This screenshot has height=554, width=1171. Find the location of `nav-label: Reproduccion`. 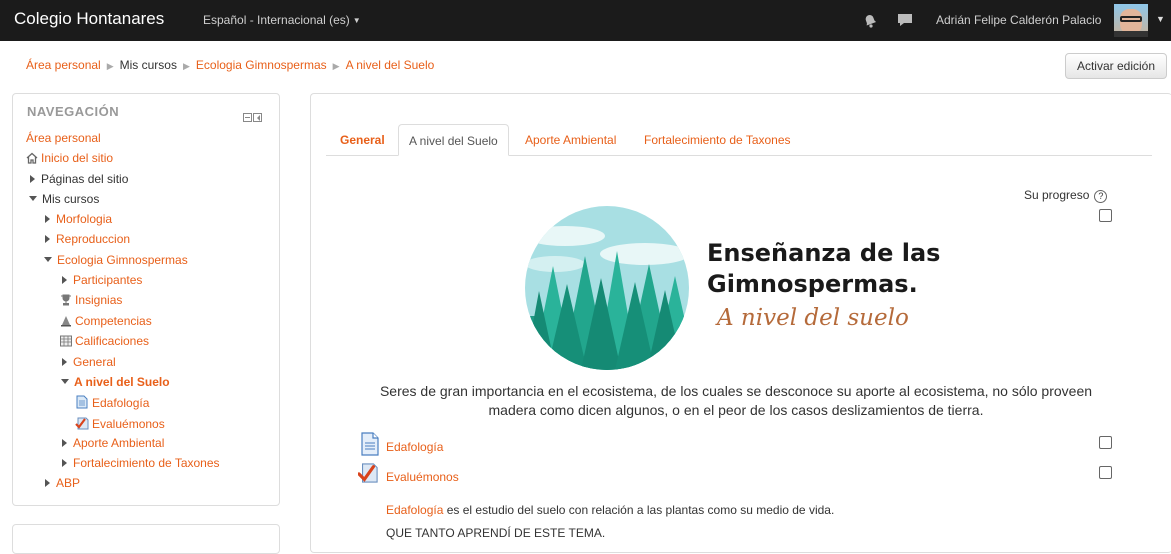

nav-label: Reproduccion is located at coordinates (93, 239).